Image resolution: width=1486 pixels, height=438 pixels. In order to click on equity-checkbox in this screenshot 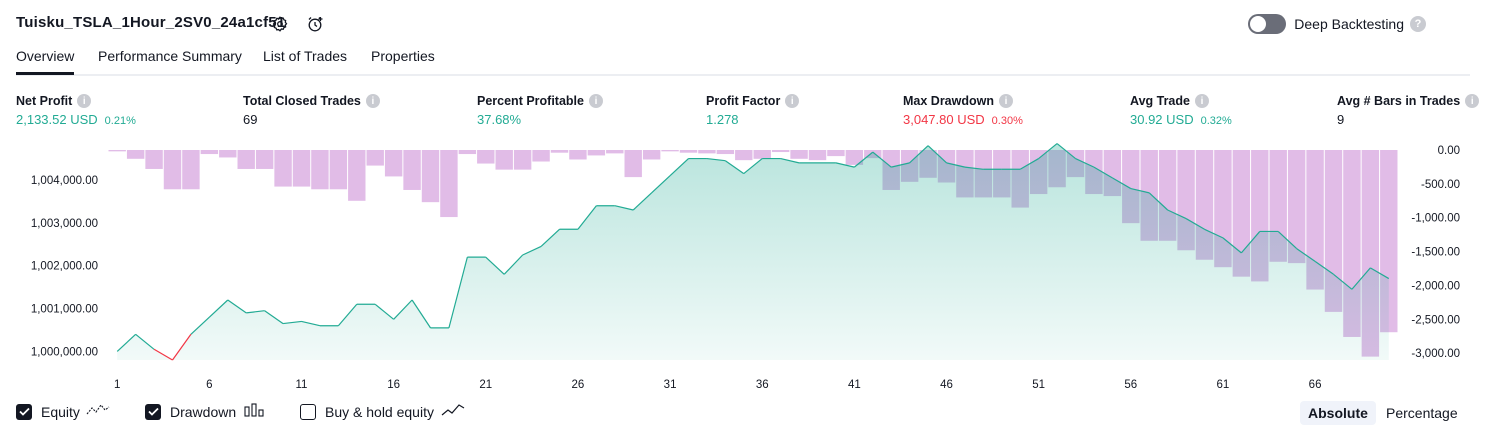, I will do `click(24, 411)`.